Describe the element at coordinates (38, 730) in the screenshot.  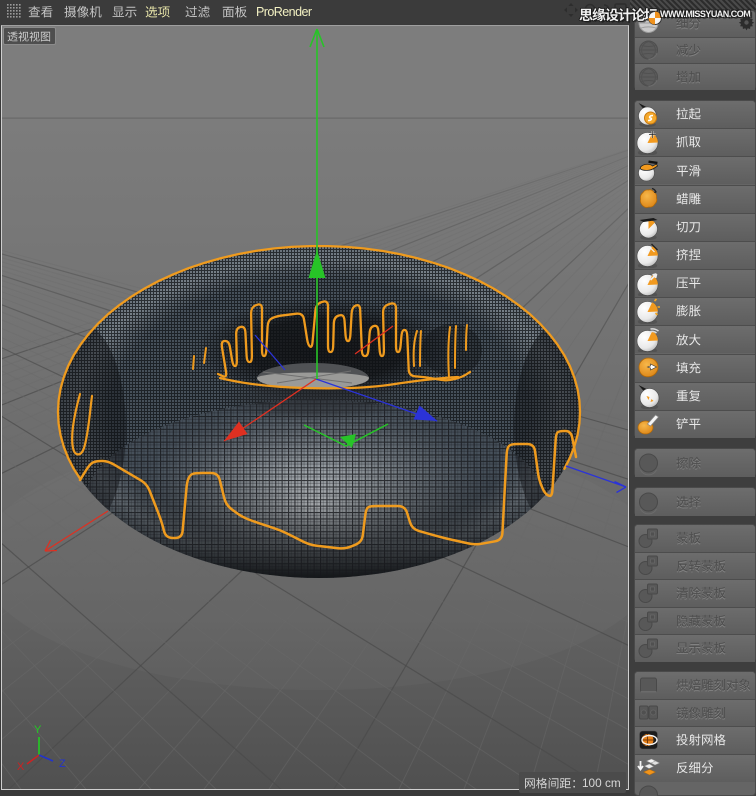
I see `svg-text: Y` at that location.